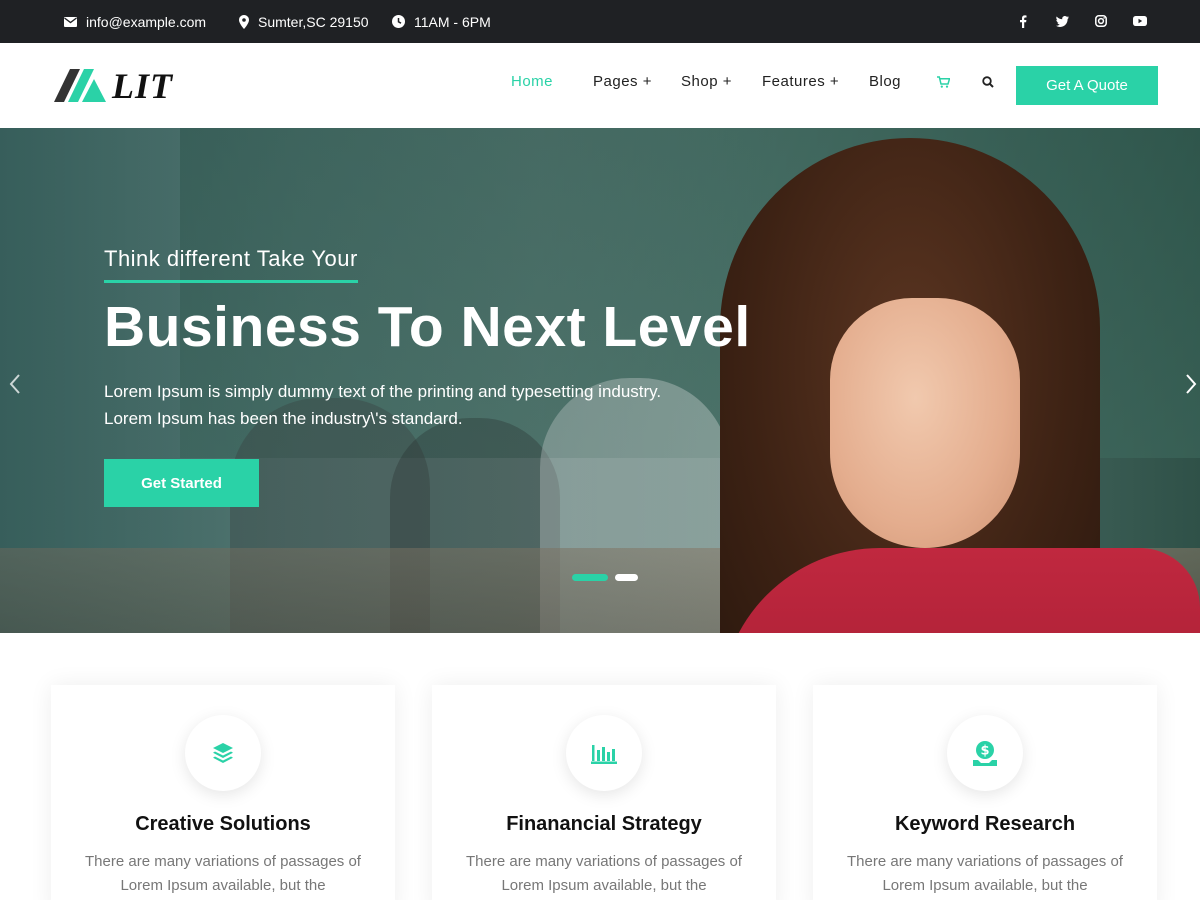  Describe the element at coordinates (943, 82) in the screenshot. I see `cart-icon` at that location.